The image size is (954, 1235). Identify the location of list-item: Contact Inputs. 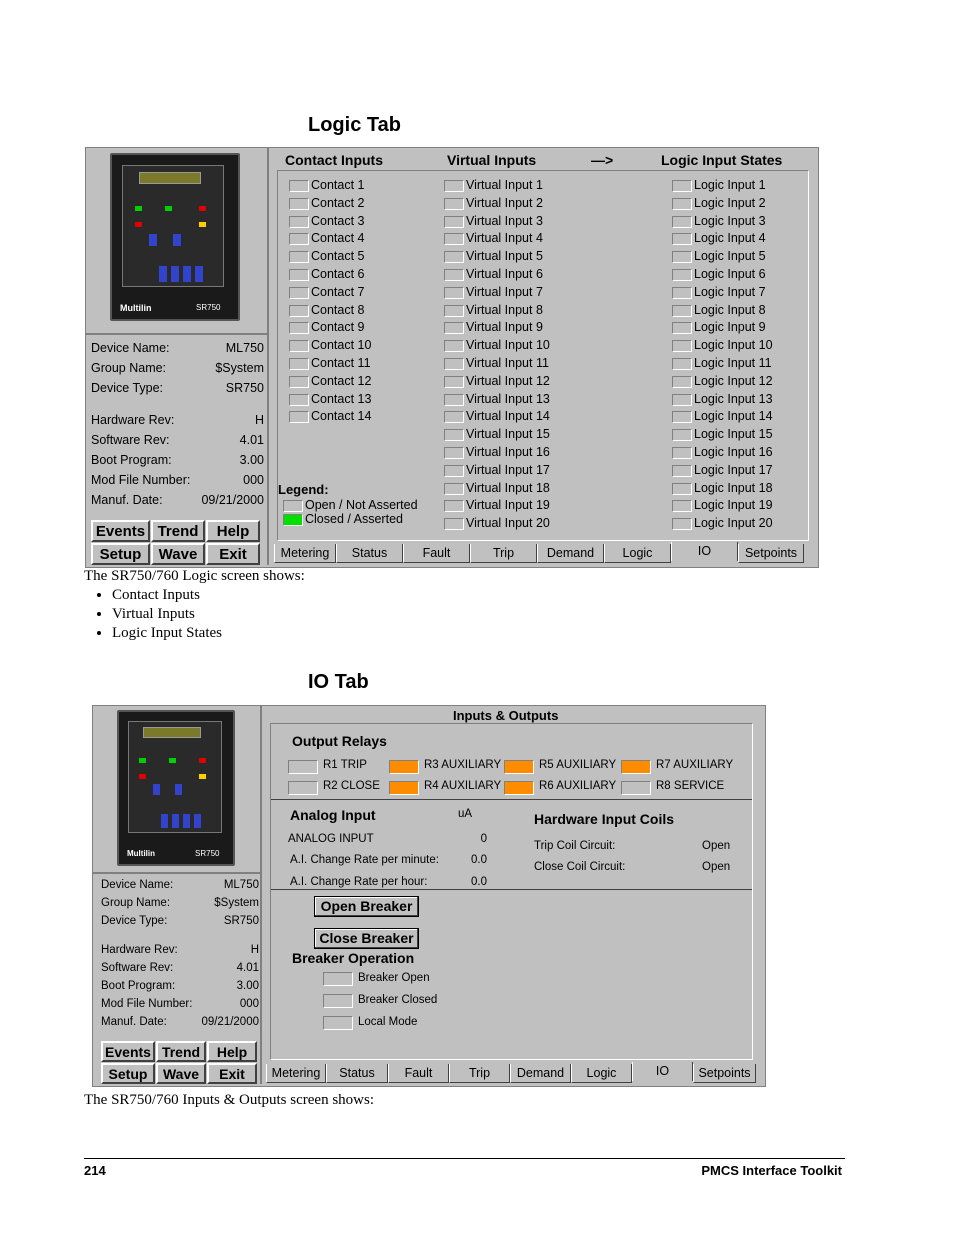
(167, 595).